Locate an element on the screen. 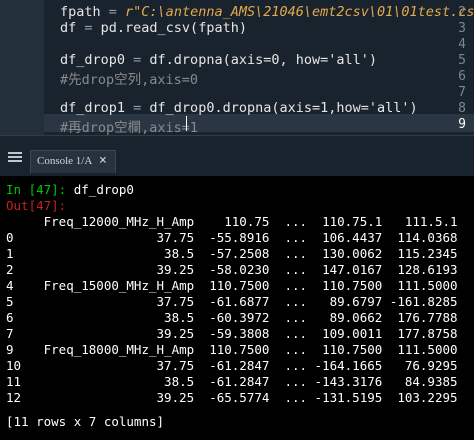 Image resolution: width=474 pixels, height=440 pixels. code-line-9: #再drop空欄,axis=1 is located at coordinates (129, 126).